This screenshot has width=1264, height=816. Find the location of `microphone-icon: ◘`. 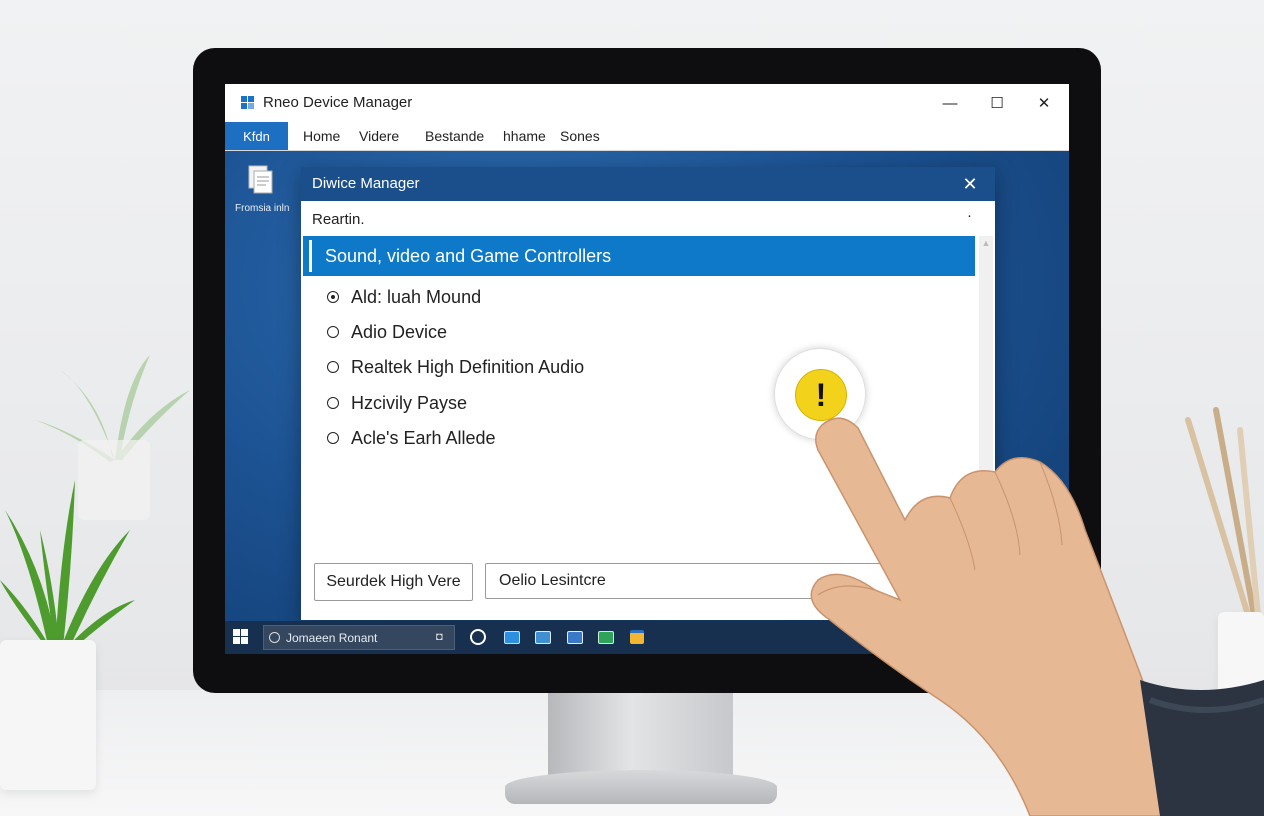

microphone-icon: ◘ is located at coordinates (439, 637).